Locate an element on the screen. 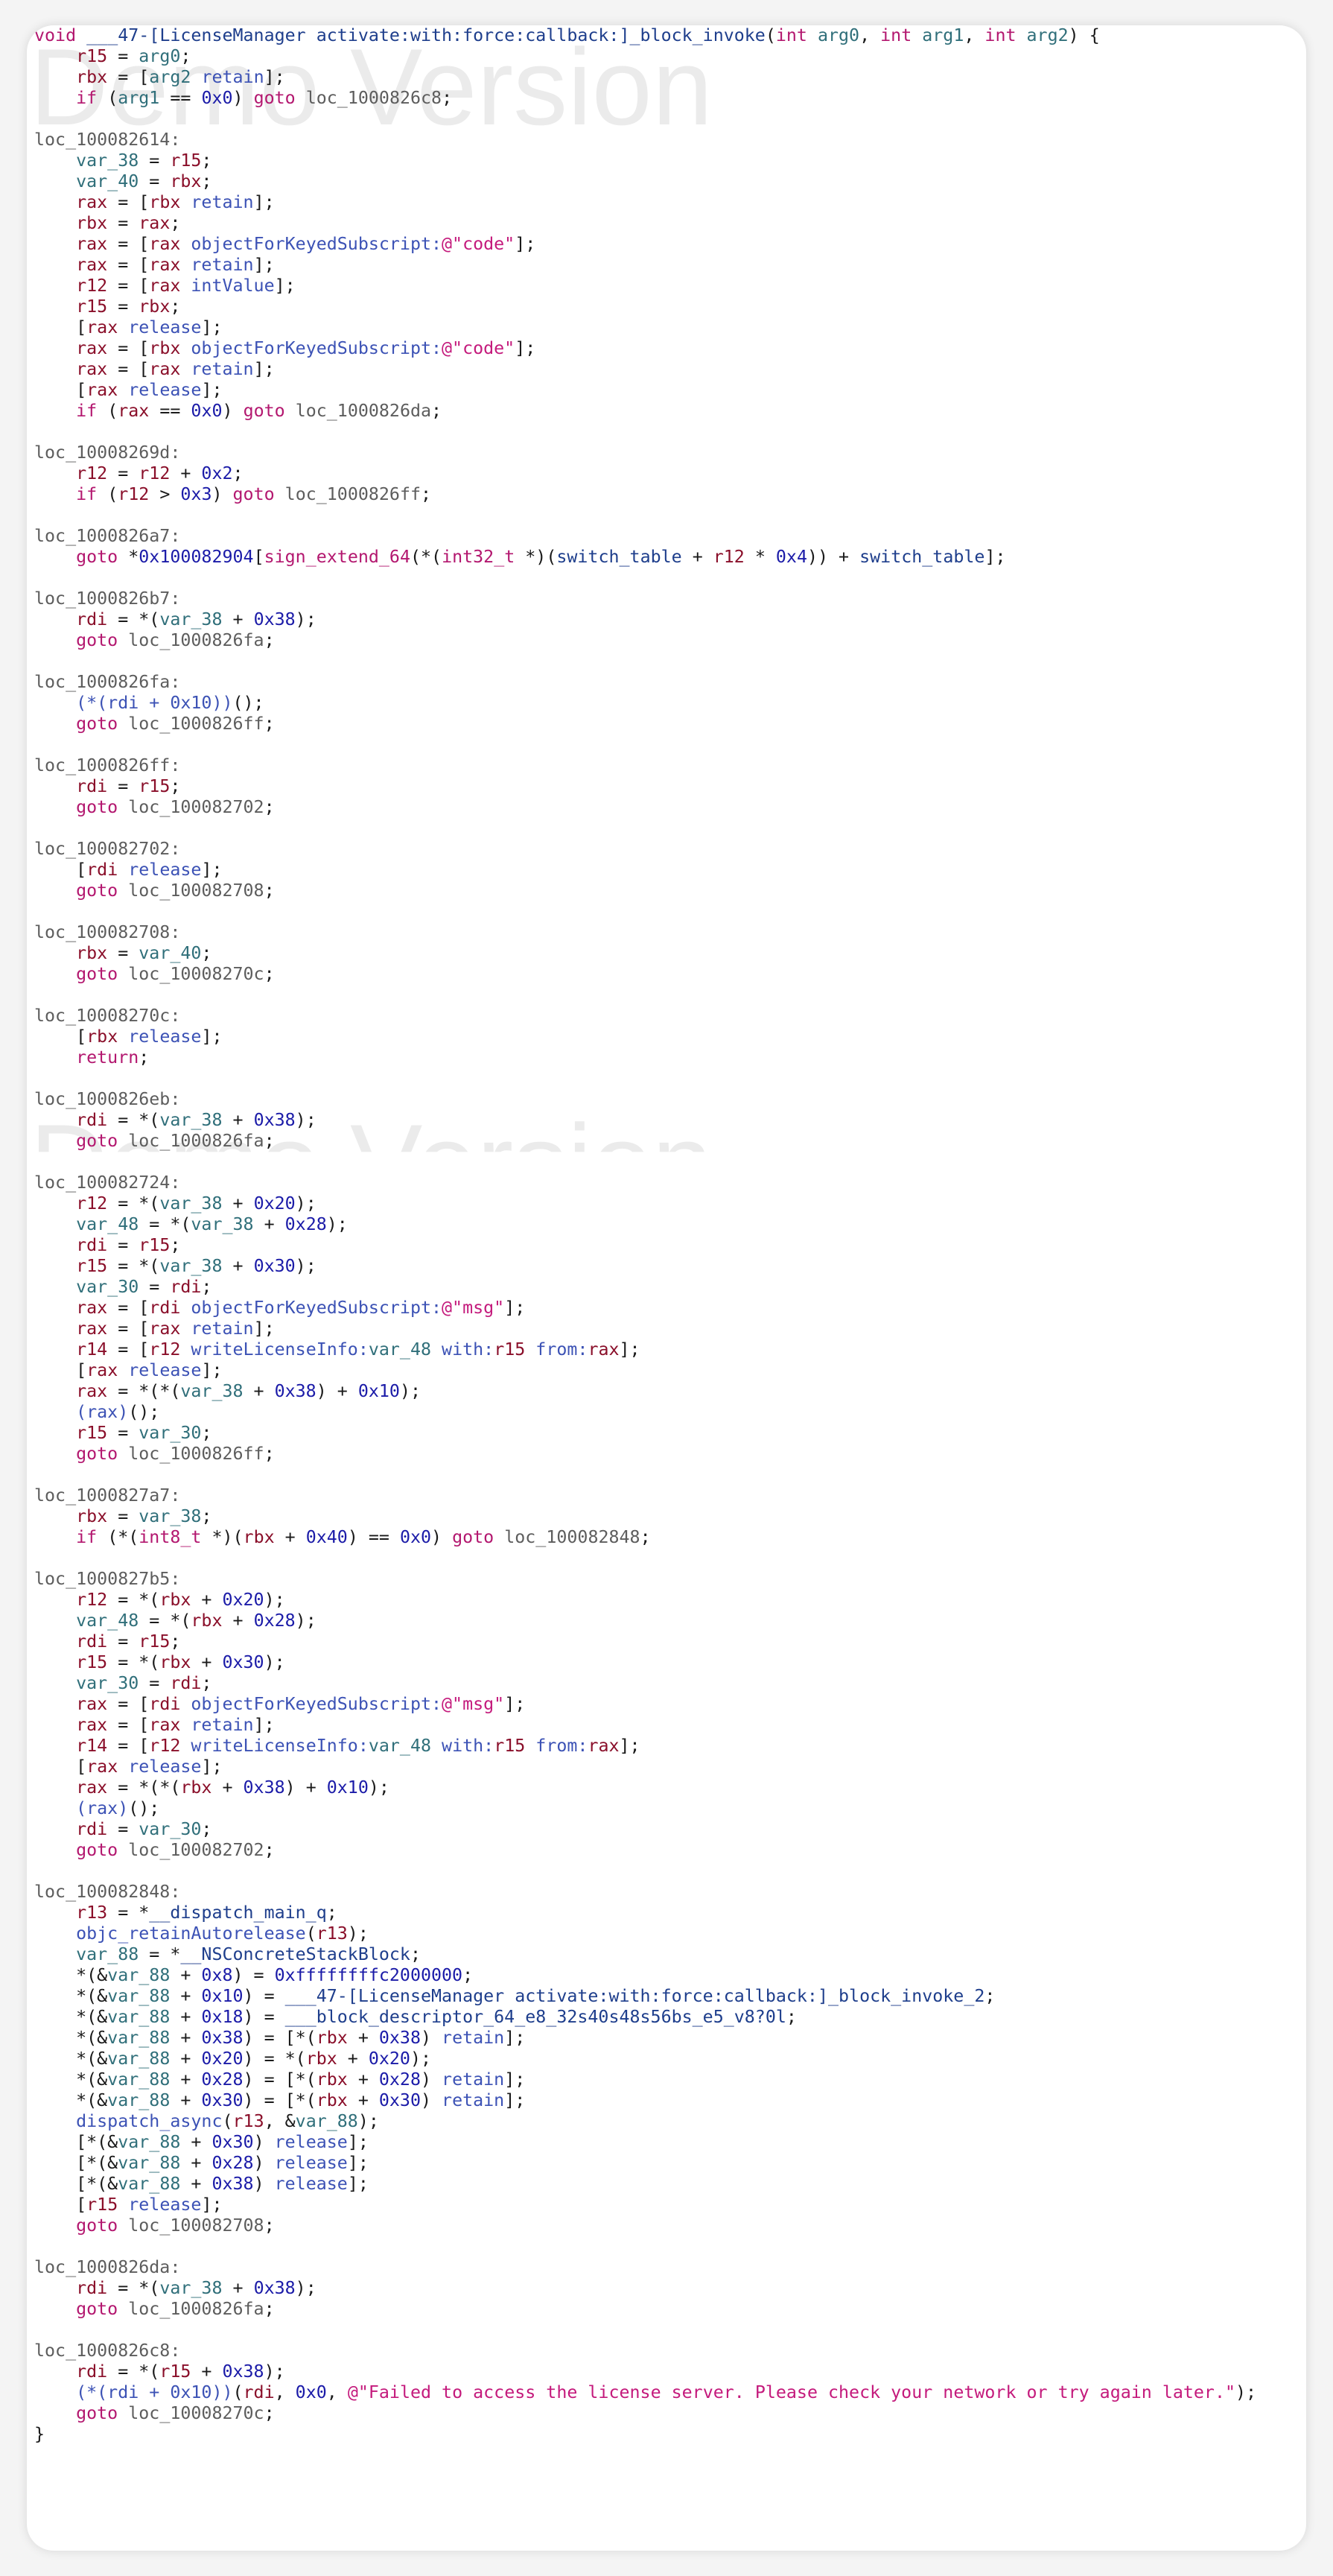  code-token: 0x18 is located at coordinates (223, 2017).